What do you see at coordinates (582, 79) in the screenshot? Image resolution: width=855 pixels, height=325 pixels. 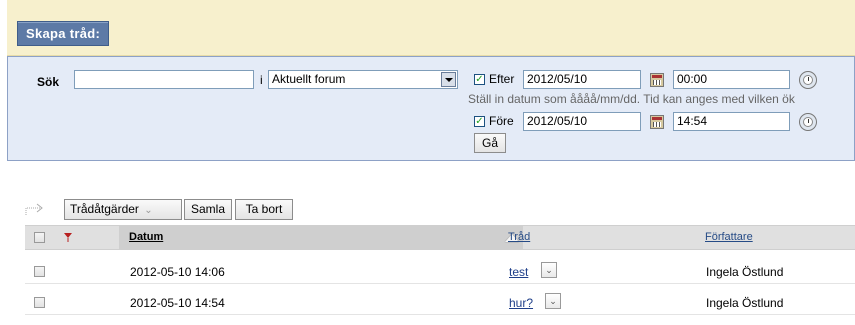 I see `after-date-input: 2012/05/10` at bounding box center [582, 79].